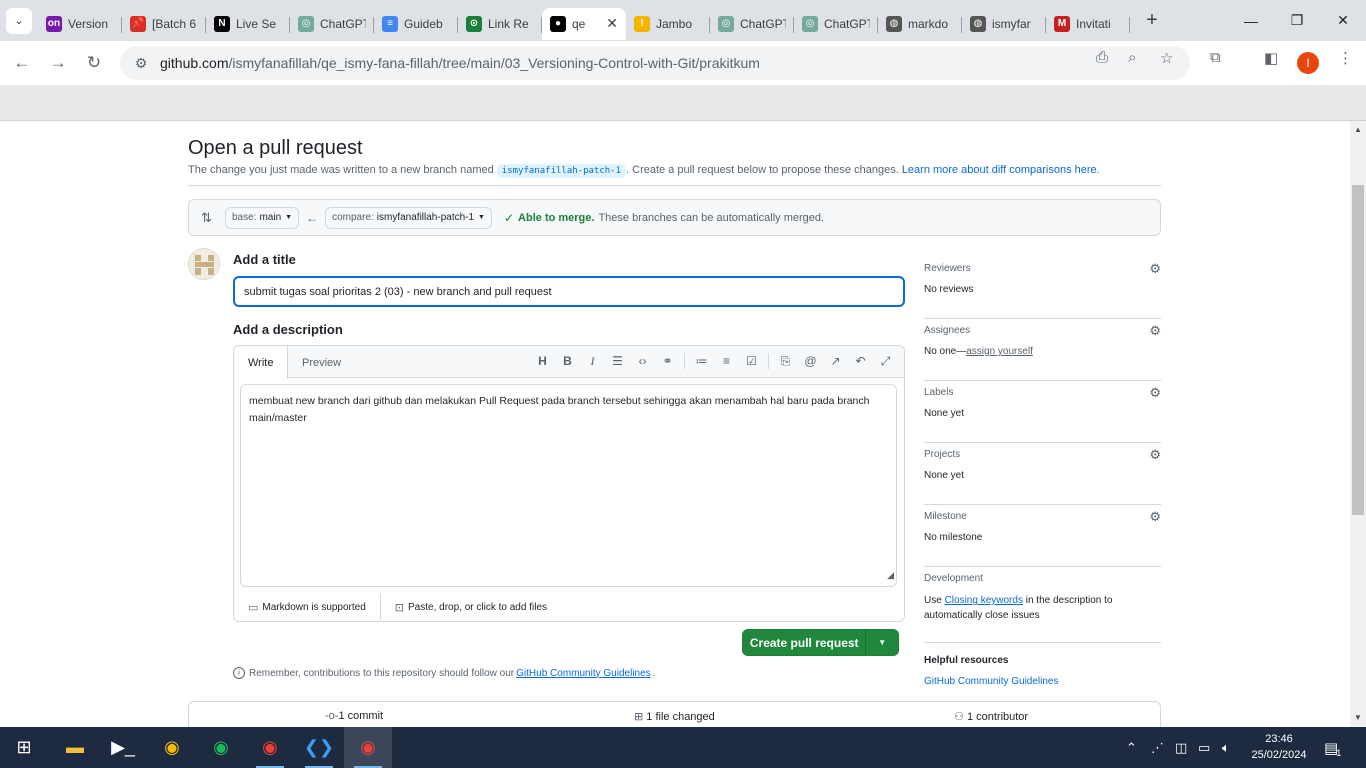 The width and height of the screenshot is (1366, 768). I want to click on restore-button: ❐, so click(1297, 20).